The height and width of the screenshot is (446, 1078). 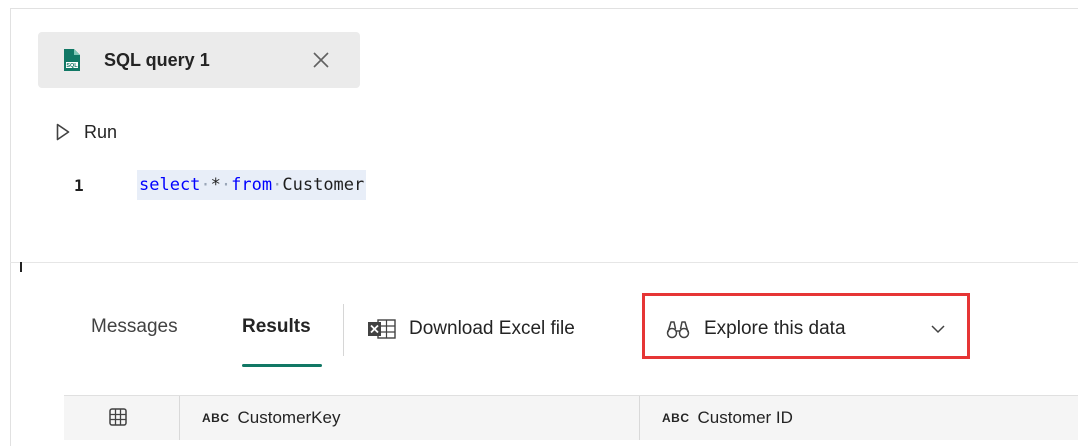 I want to click on window-frame-top, so click(x=544, y=8).